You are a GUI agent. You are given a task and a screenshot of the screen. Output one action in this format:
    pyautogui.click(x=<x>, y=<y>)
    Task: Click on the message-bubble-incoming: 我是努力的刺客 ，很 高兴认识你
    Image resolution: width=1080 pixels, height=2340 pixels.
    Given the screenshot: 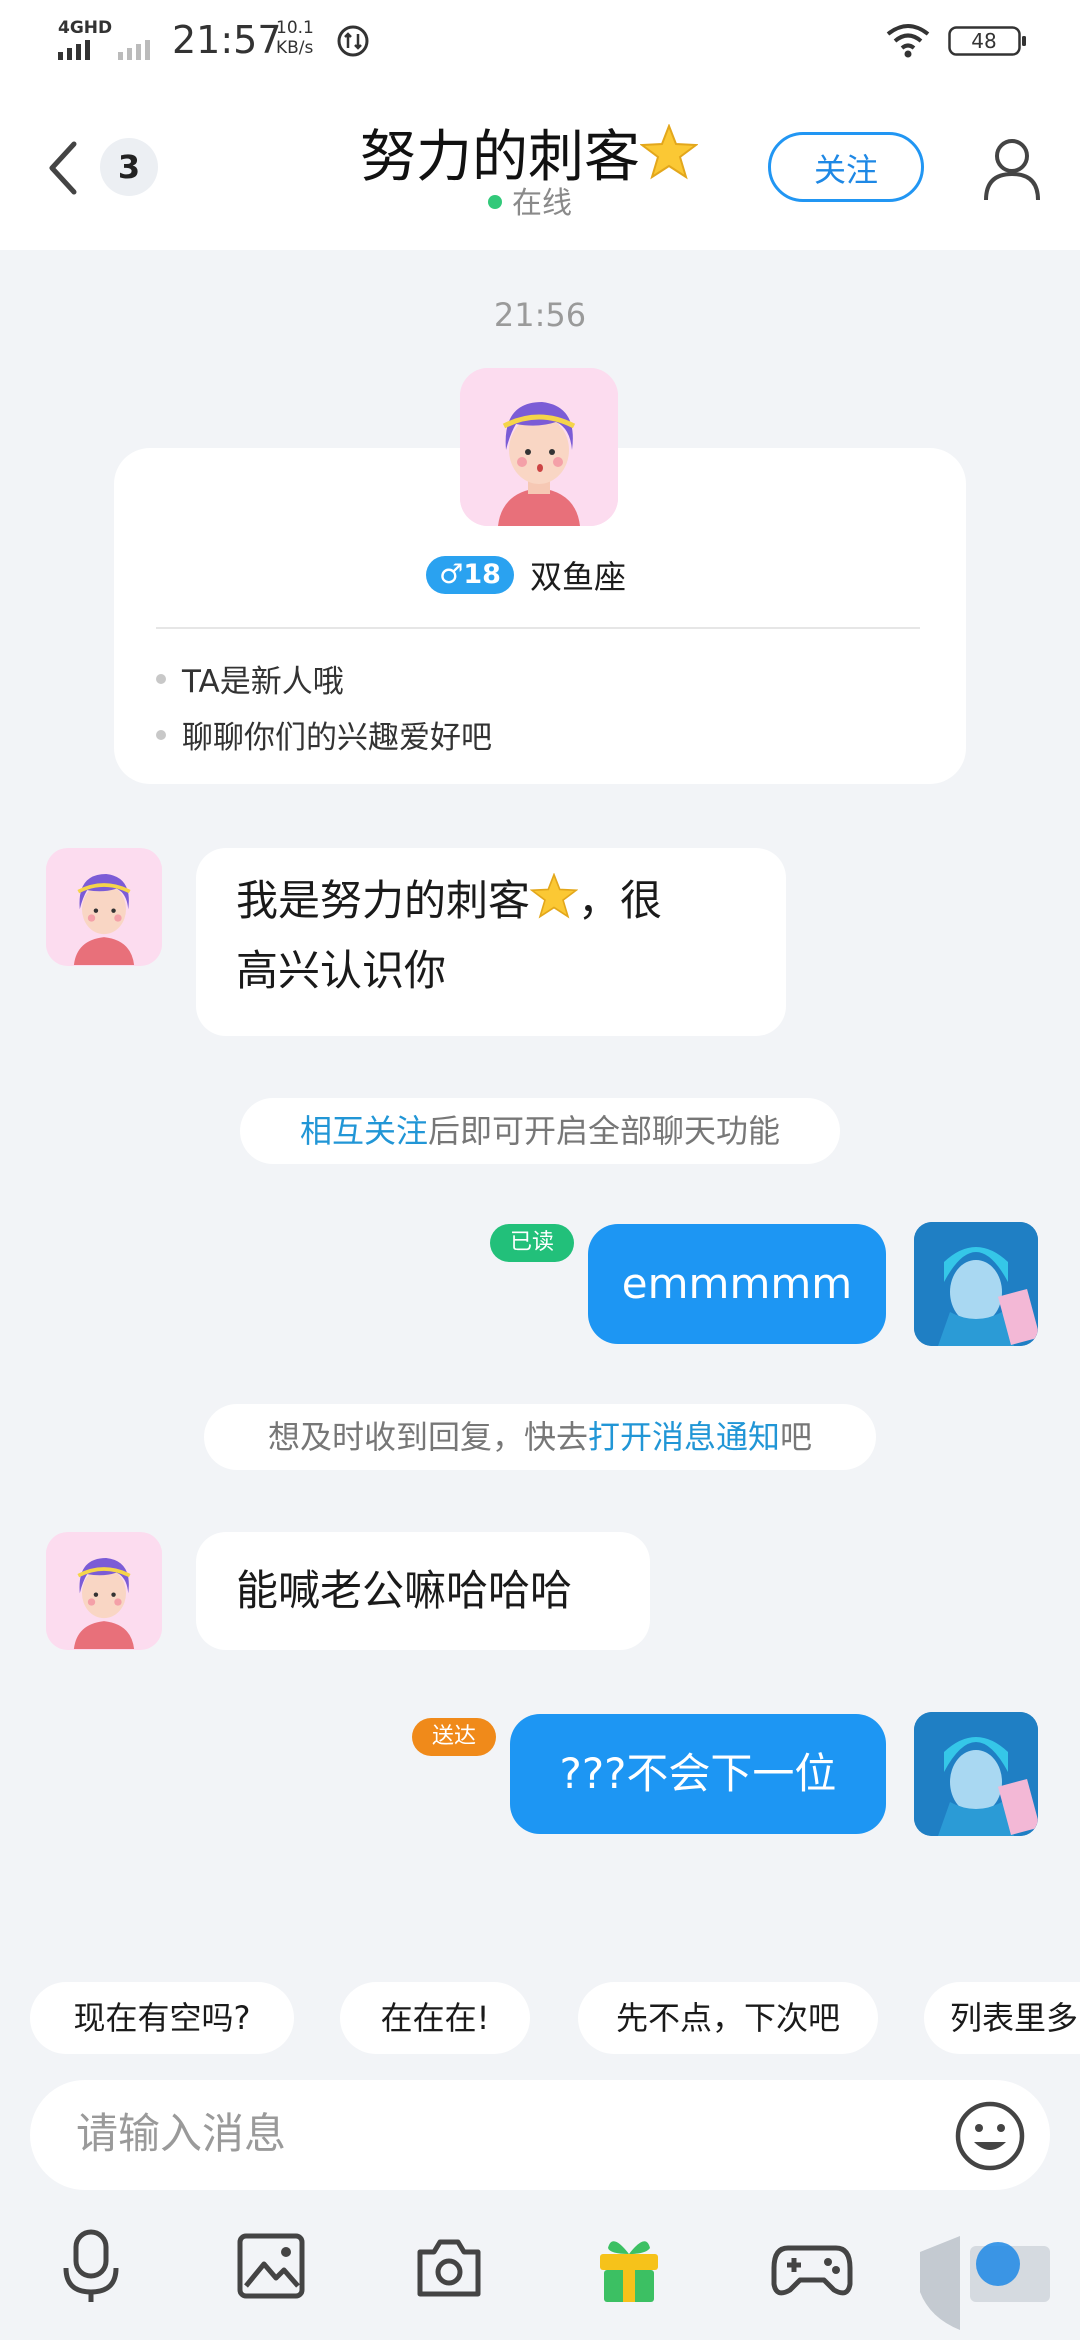 What is the action you would take?
    pyautogui.click(x=491, y=942)
    